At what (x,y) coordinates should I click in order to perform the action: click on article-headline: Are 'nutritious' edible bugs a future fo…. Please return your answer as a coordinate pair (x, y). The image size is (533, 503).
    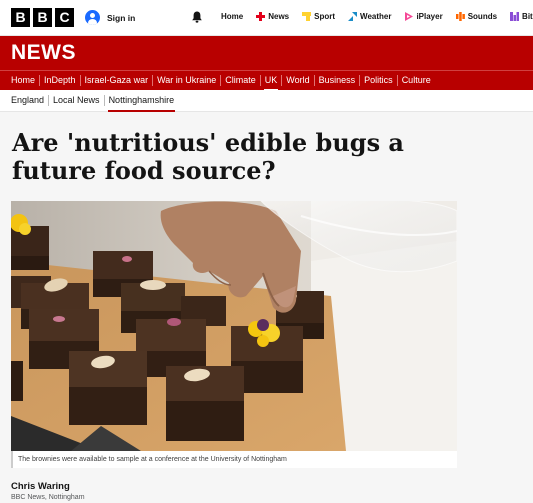
    Looking at the image, I should click on (208, 156).